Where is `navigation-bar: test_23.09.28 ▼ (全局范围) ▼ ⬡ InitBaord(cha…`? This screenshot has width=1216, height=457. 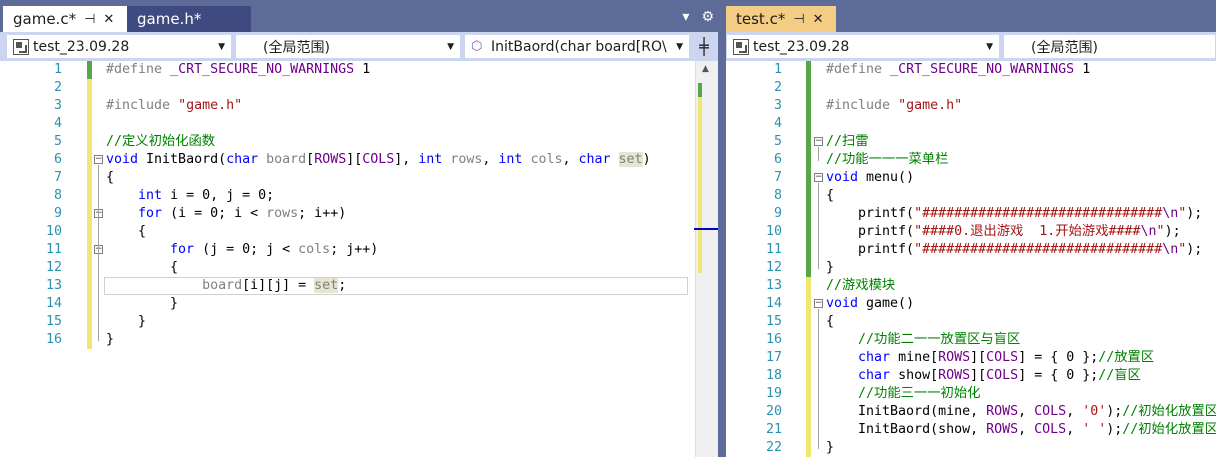 navigation-bar: test_23.09.28 ▼ (全局范围) ▼ ⬡ InitBaord(cha… is located at coordinates (359, 46).